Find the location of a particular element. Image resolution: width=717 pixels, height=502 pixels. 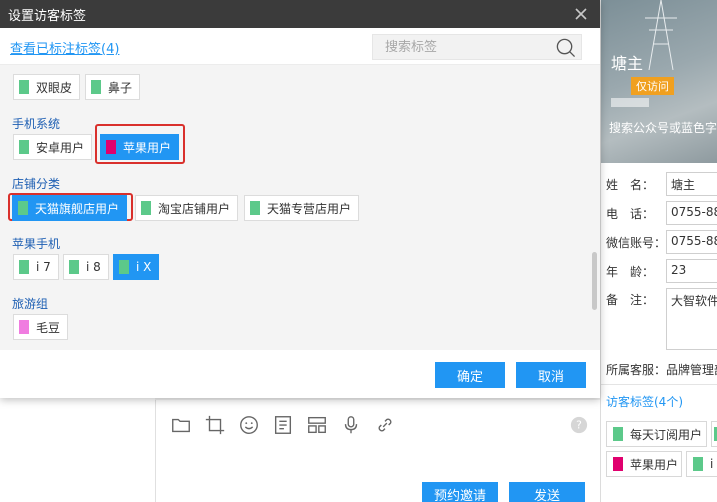

tag-i7: i 7 is located at coordinates (36, 267).